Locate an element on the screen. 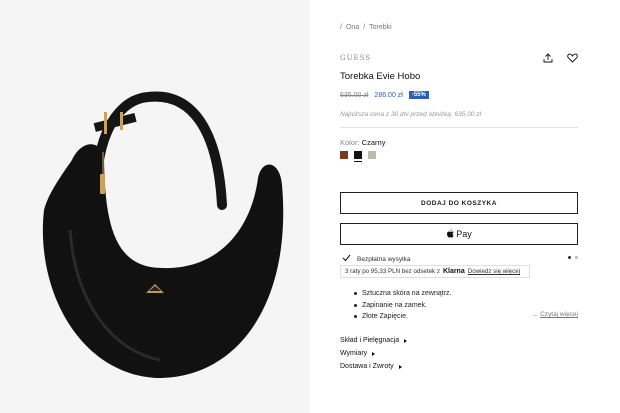 This screenshot has height=413, width=620. add-to-cart-button: DODAJ DO KOSZYKA is located at coordinates (459, 203).